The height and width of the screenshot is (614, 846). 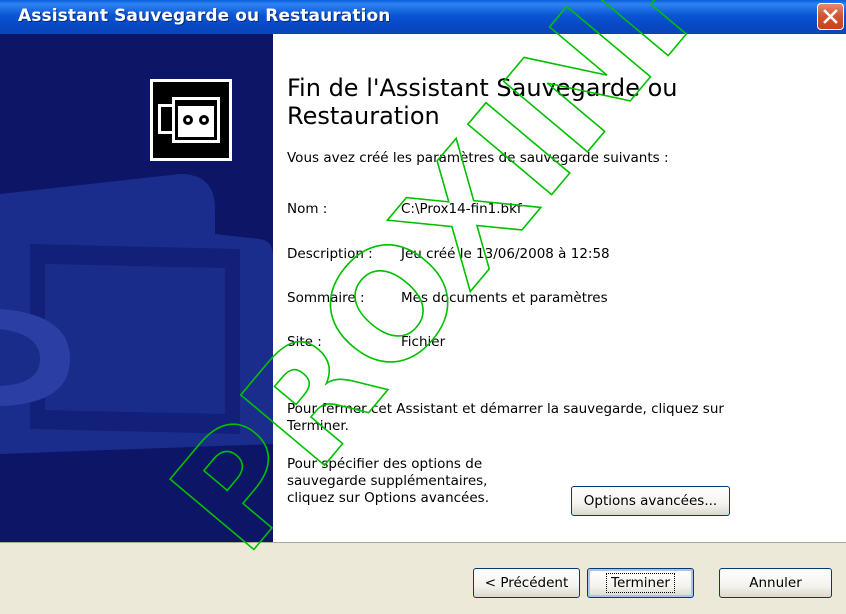 What do you see at coordinates (191, 120) in the screenshot?
I see `backup-icon` at bounding box center [191, 120].